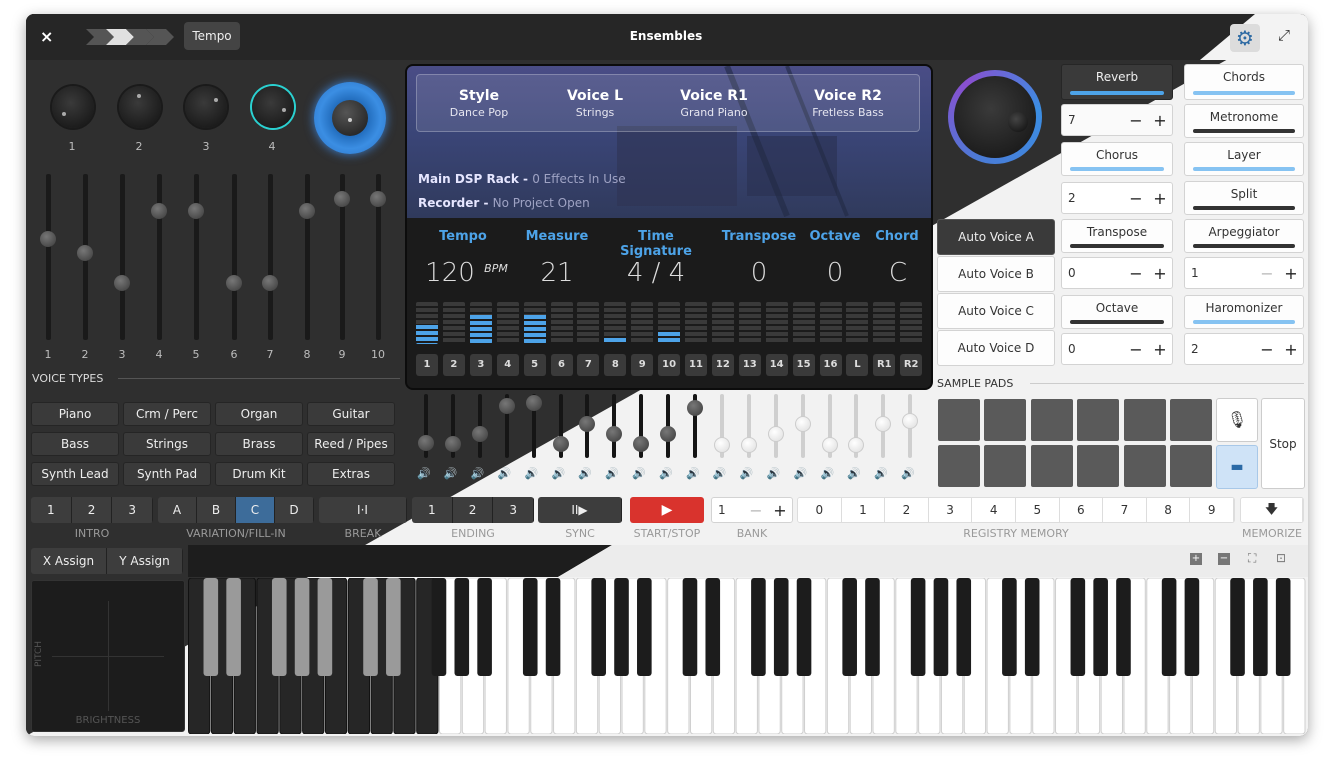  What do you see at coordinates (212, 36) in the screenshot?
I see `tempo-button: Tempo` at bounding box center [212, 36].